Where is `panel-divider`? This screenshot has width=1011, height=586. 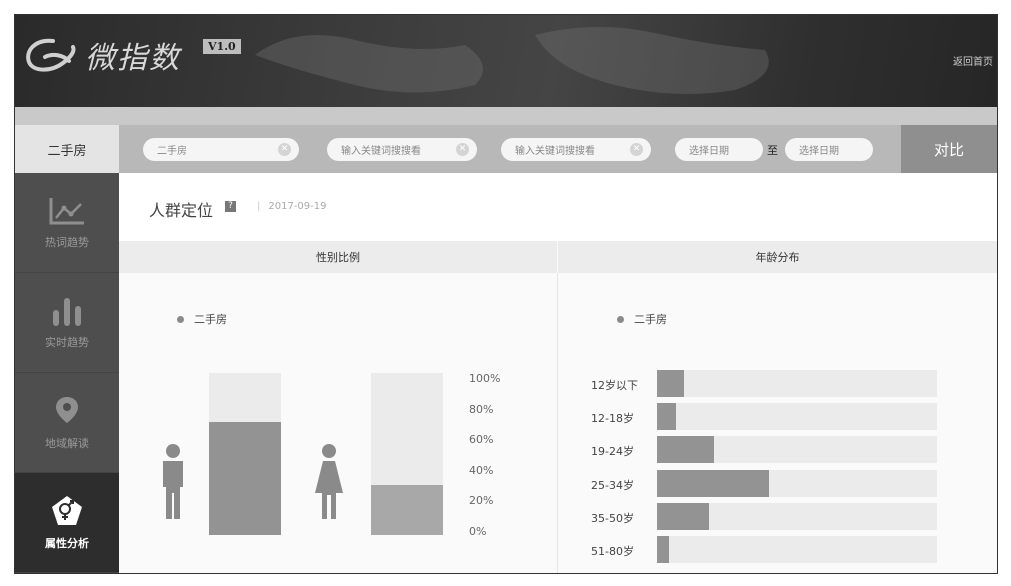 panel-divider is located at coordinates (557, 423).